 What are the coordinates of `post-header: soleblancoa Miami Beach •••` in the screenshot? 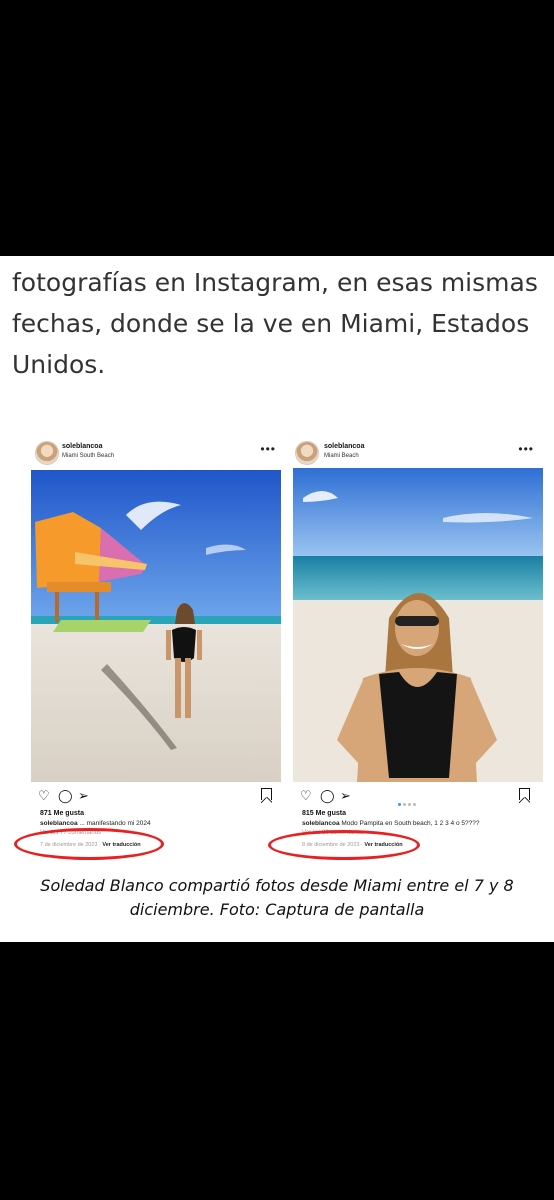 It's located at (415, 453).